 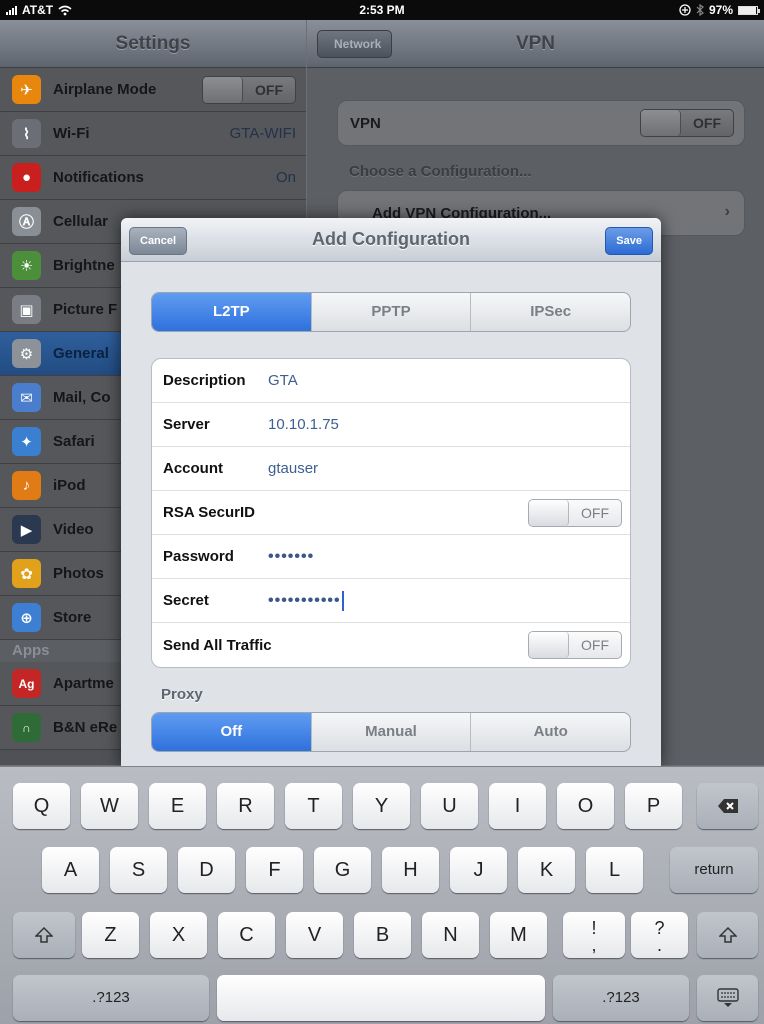 What do you see at coordinates (26, 441) in the screenshot?
I see `safari-icon: ✦` at bounding box center [26, 441].